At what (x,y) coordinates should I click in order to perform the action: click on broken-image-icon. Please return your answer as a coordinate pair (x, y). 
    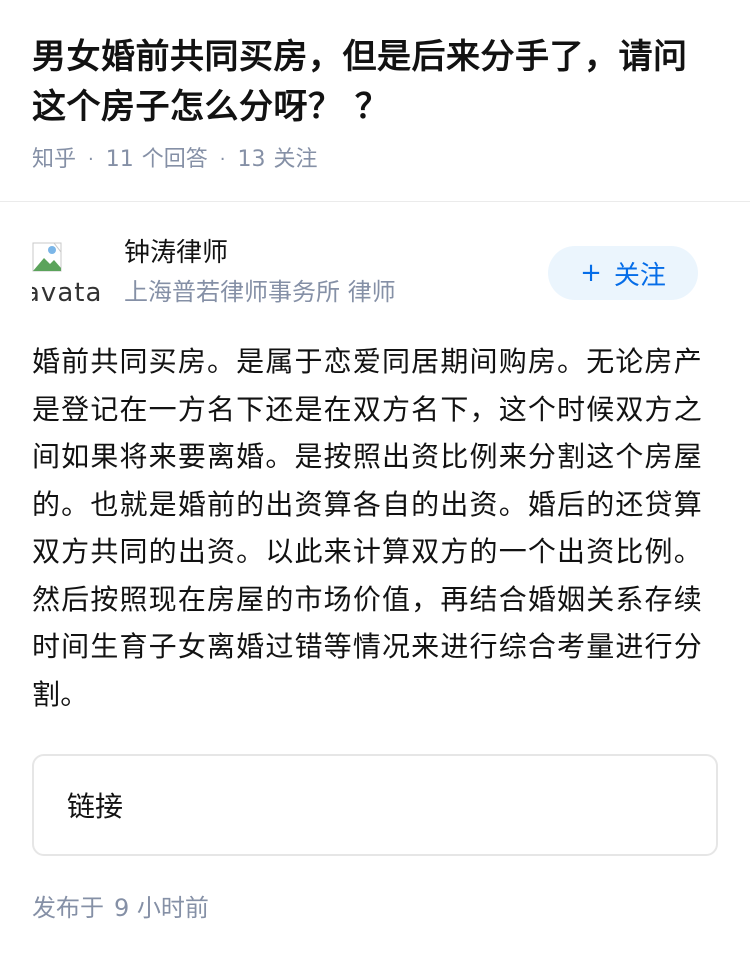
    Looking at the image, I should click on (47, 257).